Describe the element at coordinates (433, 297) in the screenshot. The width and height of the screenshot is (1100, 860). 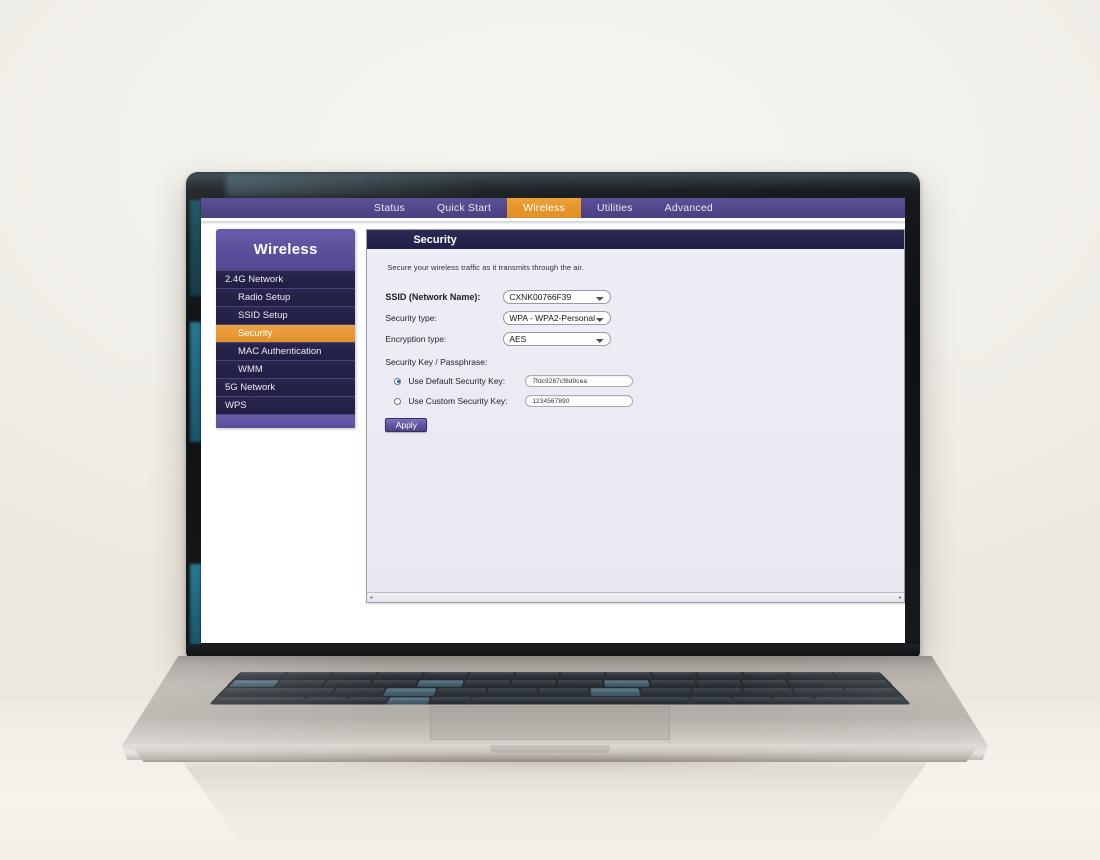
I see `ssid-label: SSID (Network Name):` at that location.